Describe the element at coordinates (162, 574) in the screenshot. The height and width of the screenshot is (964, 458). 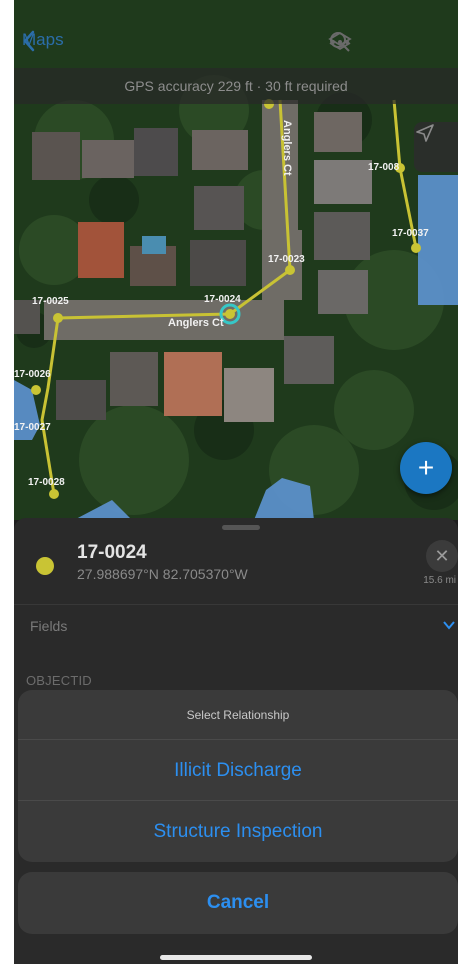
I see `feature-coordinates: 27.988697°N 82.705370°W` at that location.